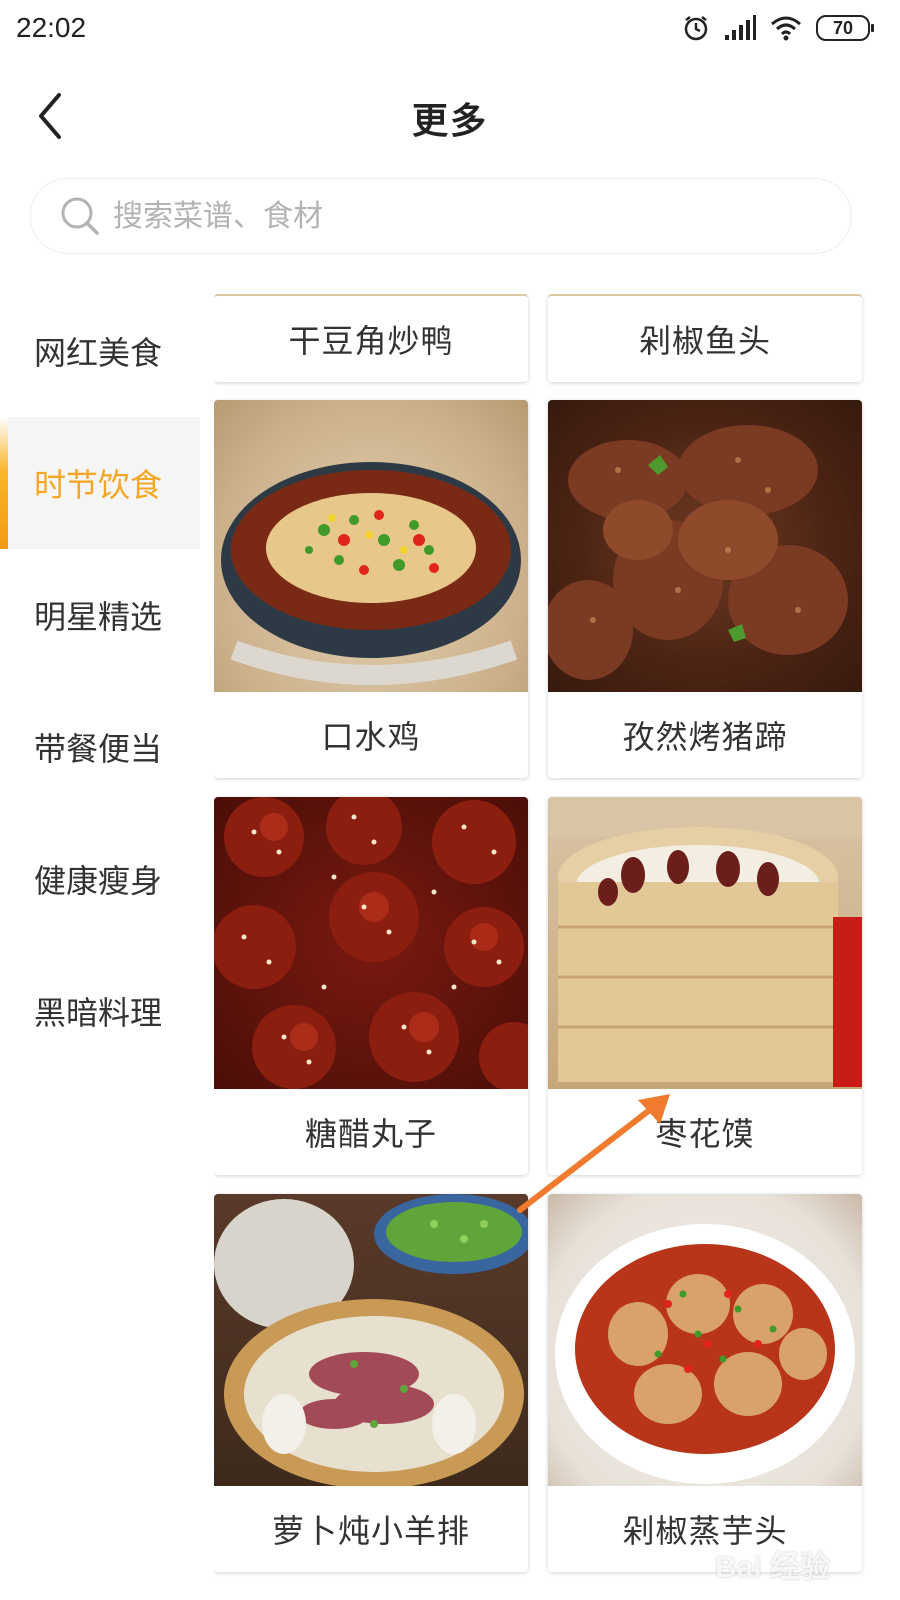  I want to click on search-box, so click(441, 216).